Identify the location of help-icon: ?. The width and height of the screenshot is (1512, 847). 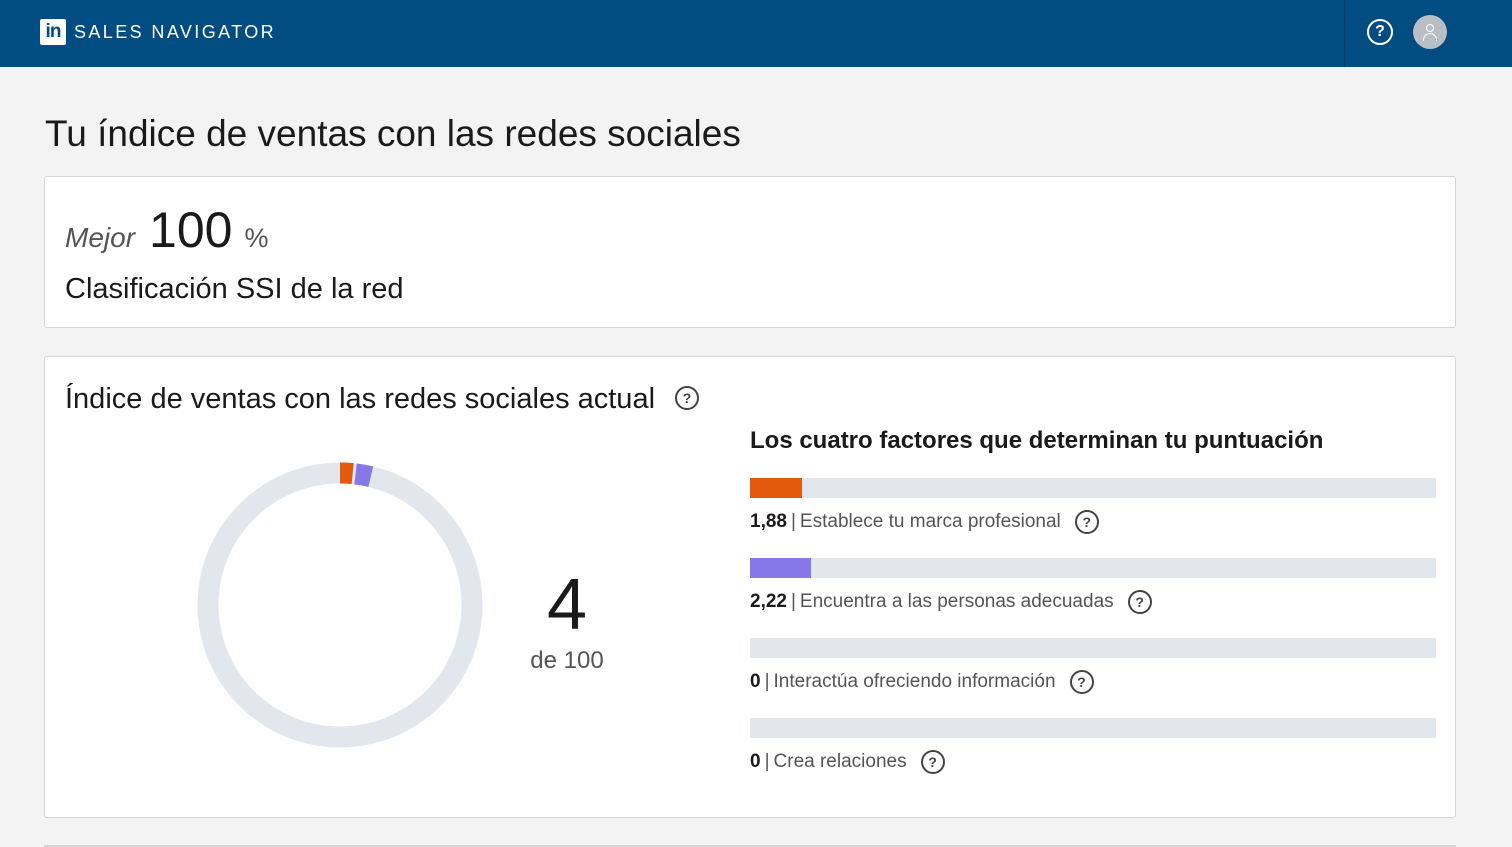
(1380, 32).